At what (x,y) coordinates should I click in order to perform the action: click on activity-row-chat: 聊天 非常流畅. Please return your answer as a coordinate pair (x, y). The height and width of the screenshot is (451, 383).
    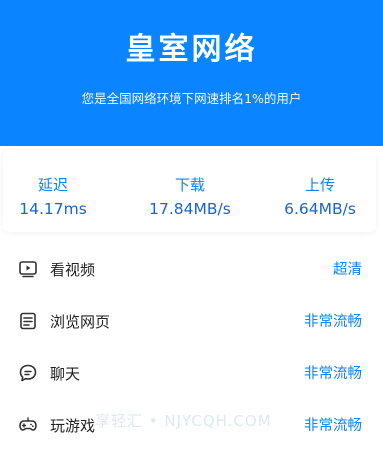
    Looking at the image, I should click on (191, 373).